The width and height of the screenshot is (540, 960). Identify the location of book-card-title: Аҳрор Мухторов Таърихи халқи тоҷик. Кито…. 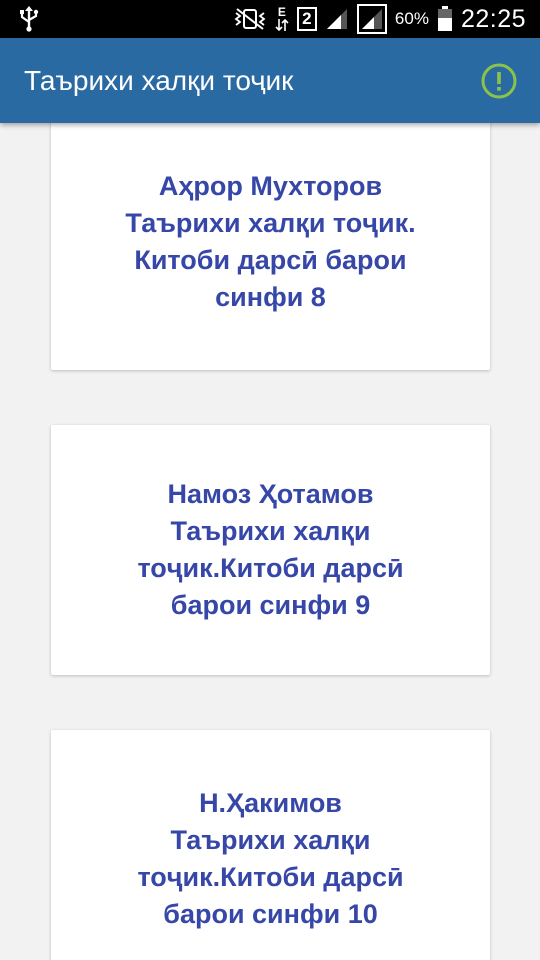
(270, 241).